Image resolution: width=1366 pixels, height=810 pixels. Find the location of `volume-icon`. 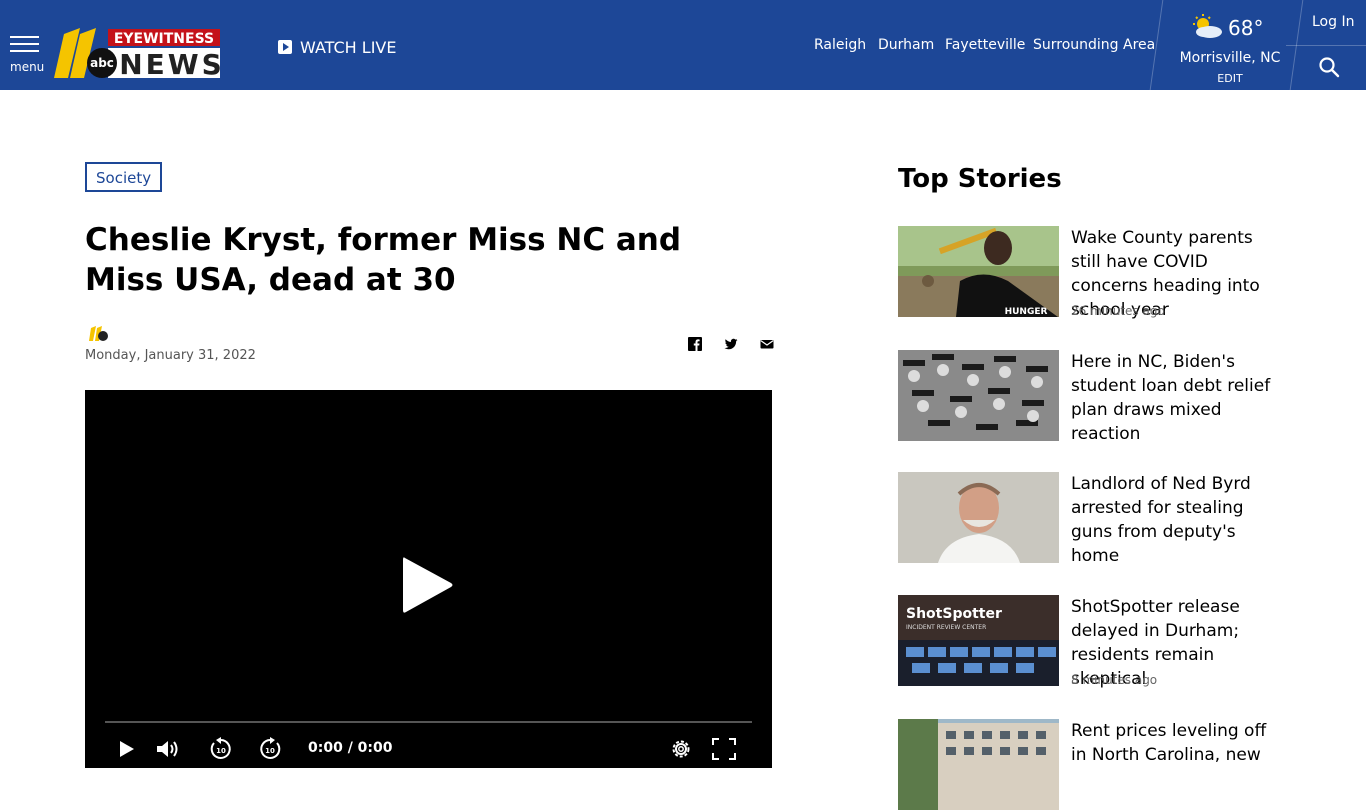

volume-icon is located at coordinates (169, 749).